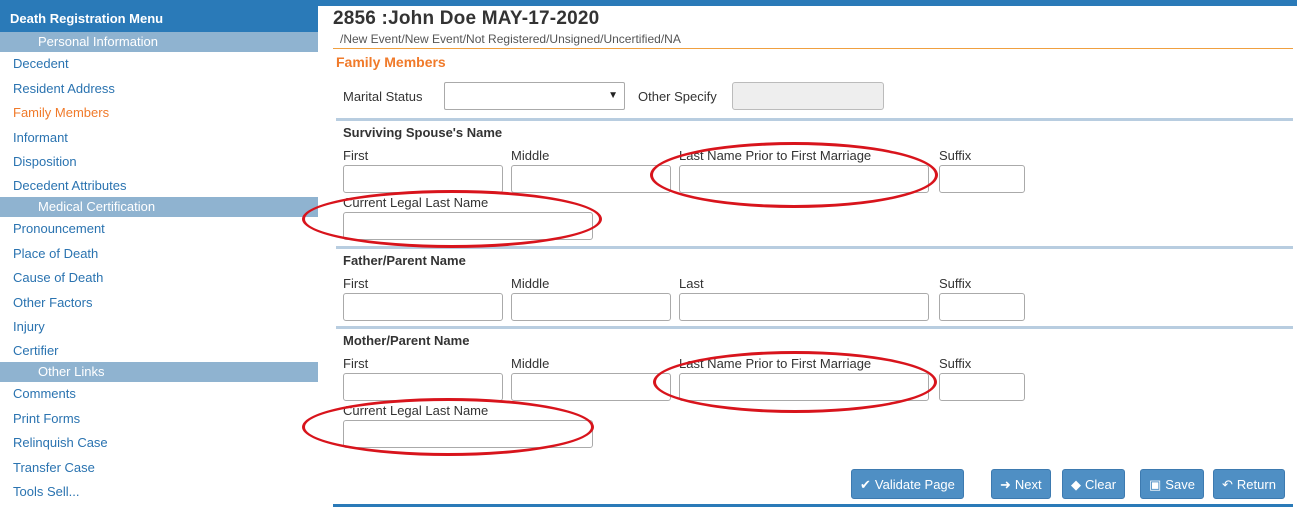  I want to click on mother-middle-label: Middle, so click(530, 363).